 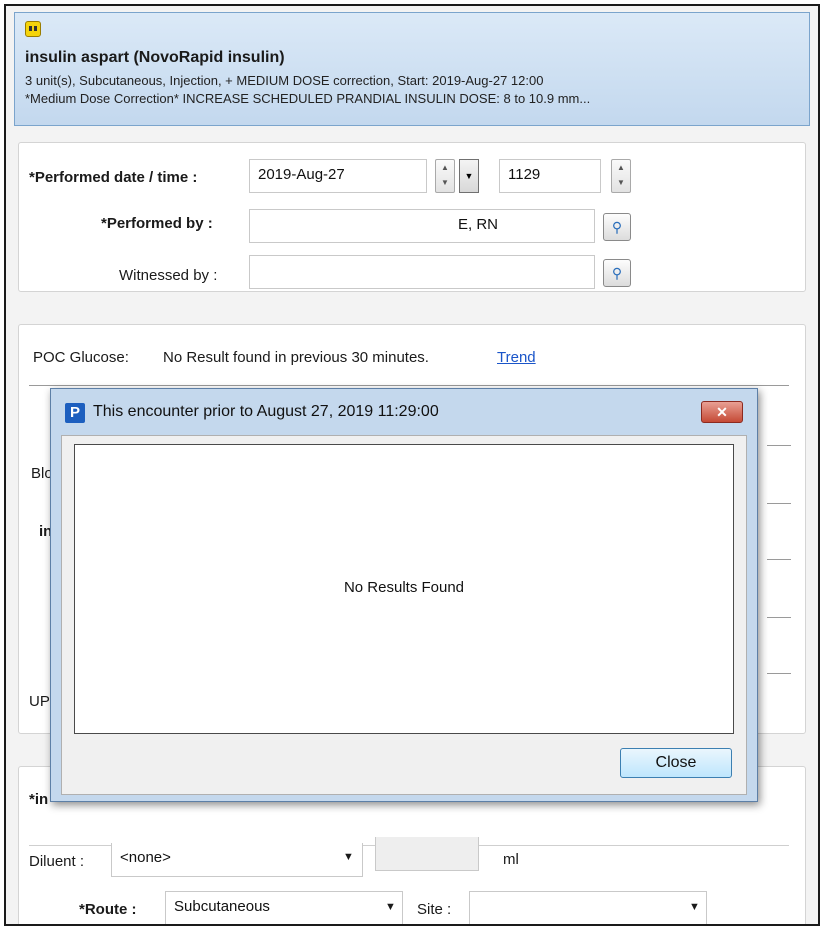 What do you see at coordinates (237, 860) in the screenshot?
I see `diluent-select: <none>` at bounding box center [237, 860].